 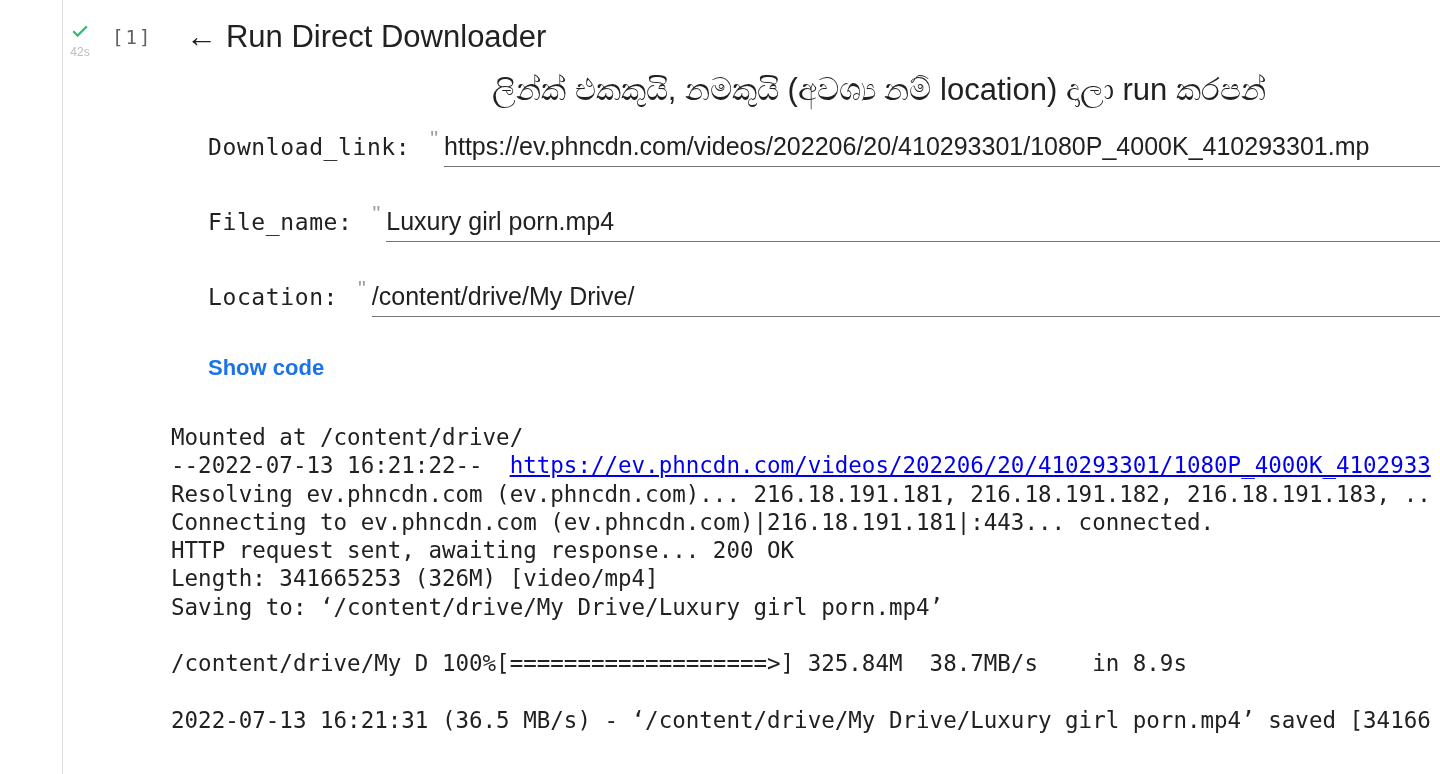 What do you see at coordinates (366, 37) in the screenshot?
I see `cell-title: ← Run Direct Downloader` at bounding box center [366, 37].